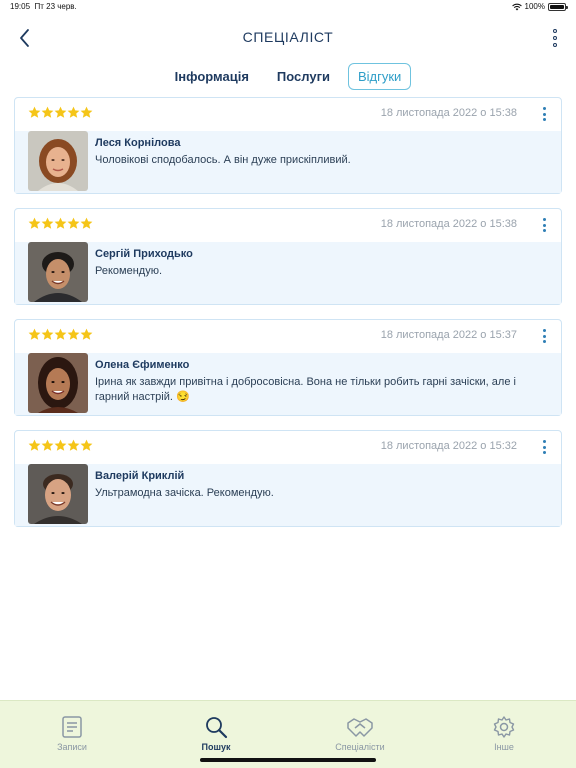 The height and width of the screenshot is (768, 576). What do you see at coordinates (142, 365) in the screenshot?
I see `reviewer-name: Олена Єфименко` at bounding box center [142, 365].